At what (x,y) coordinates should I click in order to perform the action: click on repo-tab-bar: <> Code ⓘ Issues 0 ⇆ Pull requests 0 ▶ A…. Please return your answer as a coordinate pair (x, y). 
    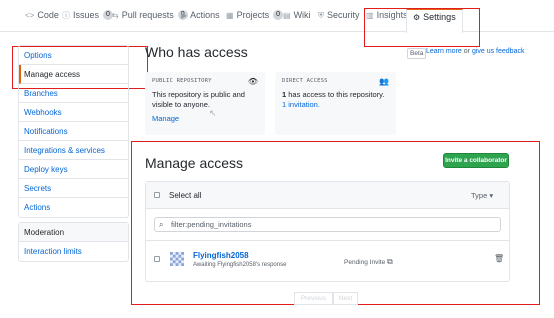
    Looking at the image, I should click on (277, 16).